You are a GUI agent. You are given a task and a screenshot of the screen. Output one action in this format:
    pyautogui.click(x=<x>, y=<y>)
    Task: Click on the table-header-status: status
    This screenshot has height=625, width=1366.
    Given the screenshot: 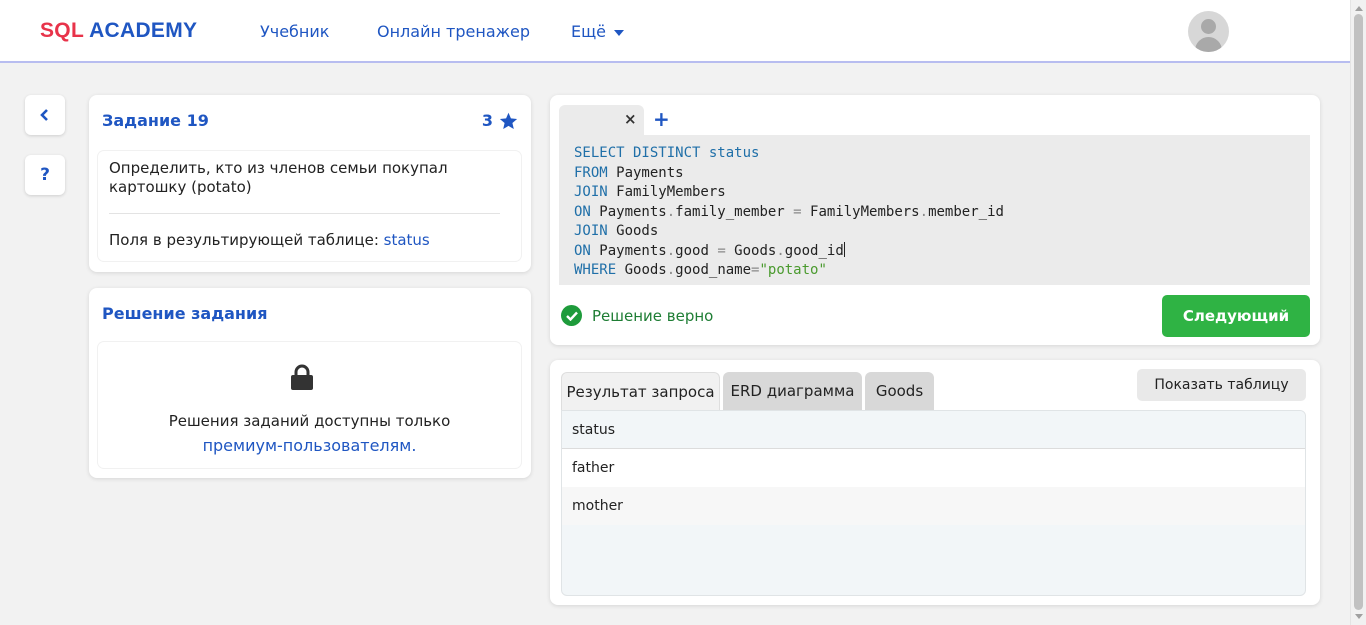 What is the action you would take?
    pyautogui.click(x=933, y=430)
    